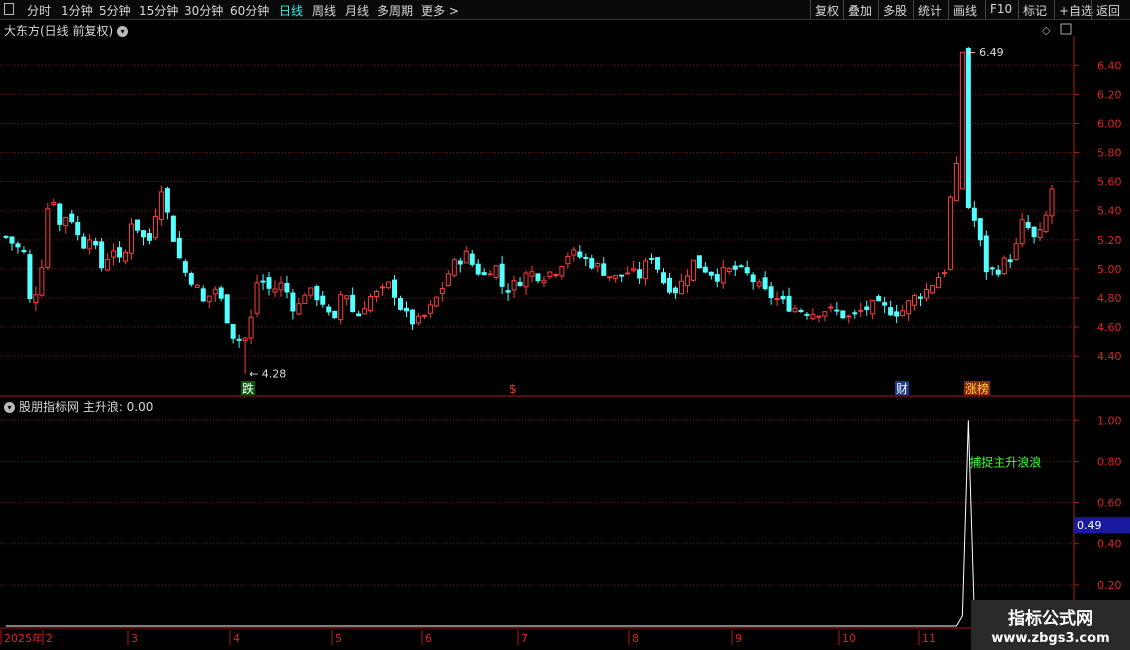 The height and width of the screenshot is (650, 1130). Describe the element at coordinates (1109, 123) in the screenshot. I see `y-tick-label: 6.00` at that location.